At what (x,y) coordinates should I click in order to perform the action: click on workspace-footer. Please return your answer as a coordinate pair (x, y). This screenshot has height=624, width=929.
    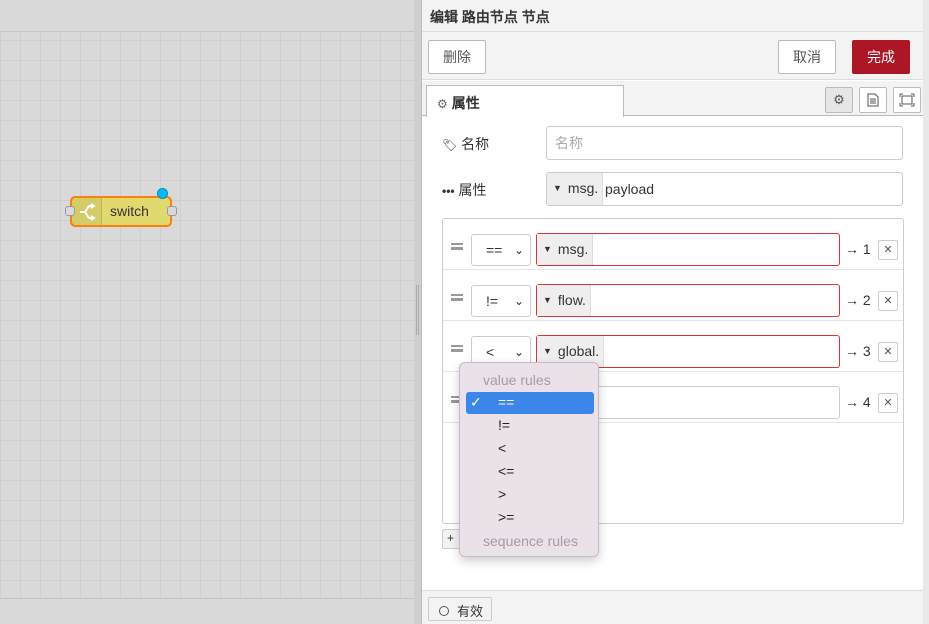
    Looking at the image, I should click on (207, 611).